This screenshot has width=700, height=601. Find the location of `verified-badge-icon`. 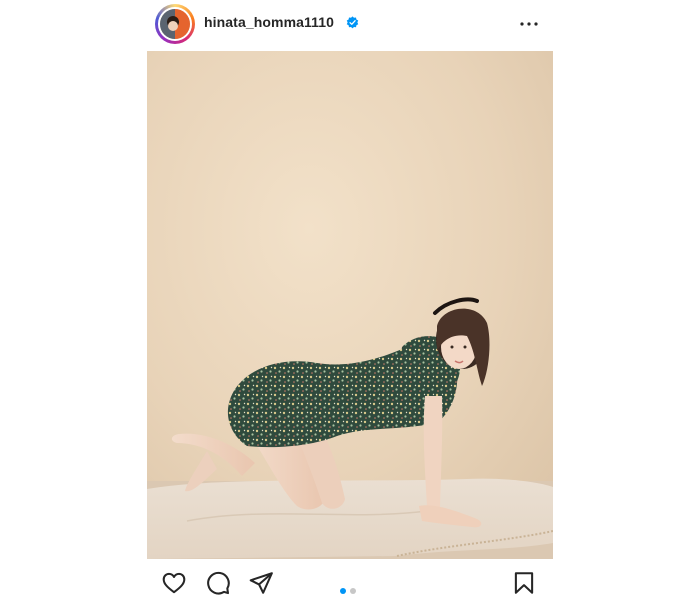

verified-badge-icon is located at coordinates (352, 22).